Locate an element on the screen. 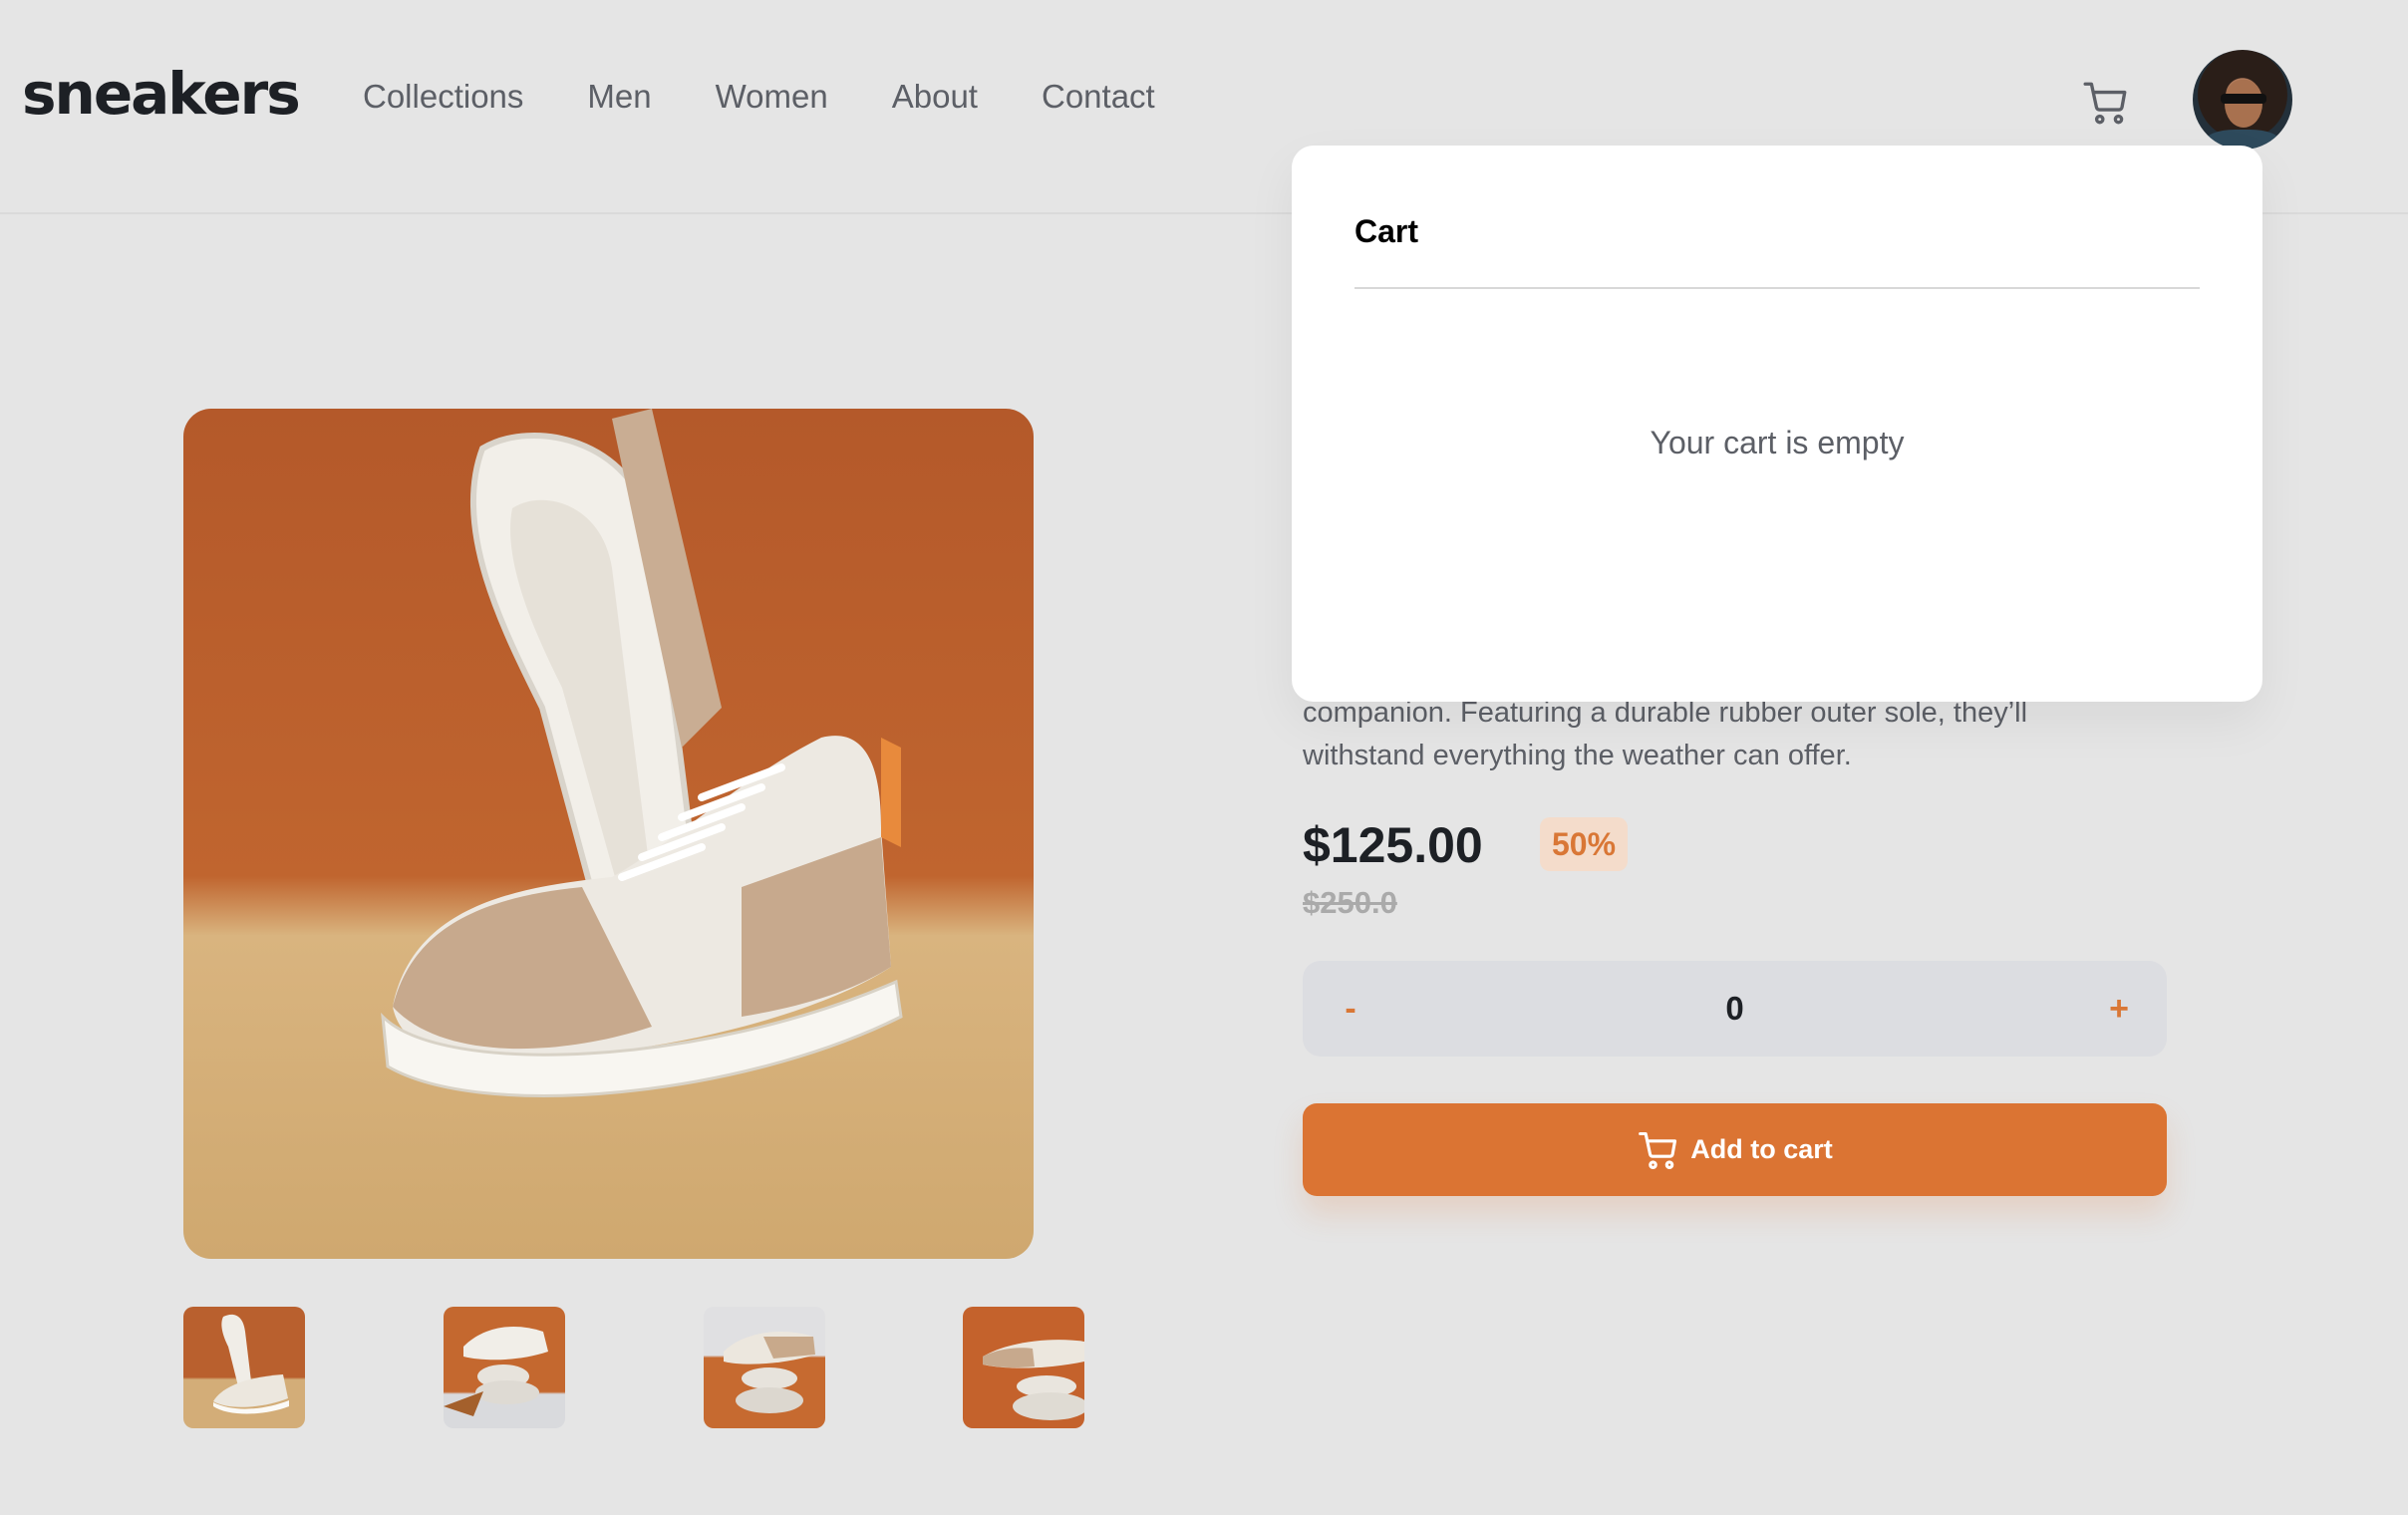 The width and height of the screenshot is (2408, 1515). current-price: $125.00 is located at coordinates (1393, 845).